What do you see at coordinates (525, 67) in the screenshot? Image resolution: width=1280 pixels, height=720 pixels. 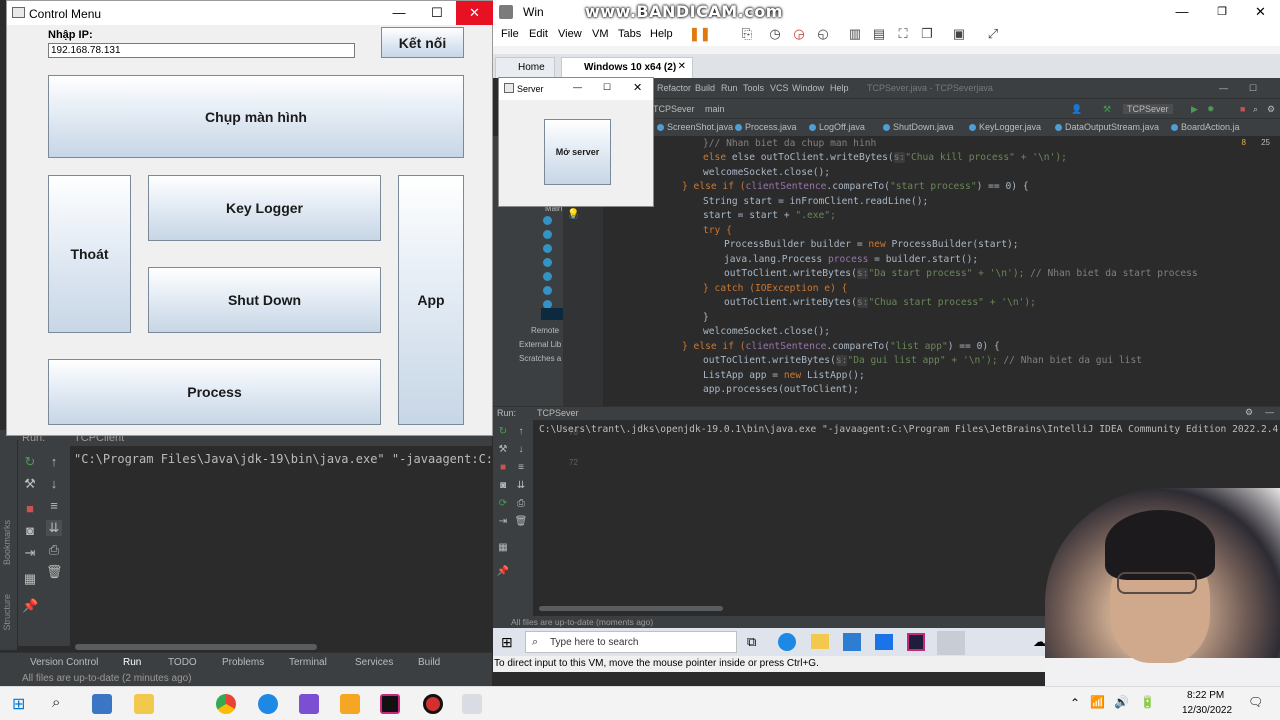 I see `tab-home: Home` at bounding box center [525, 67].